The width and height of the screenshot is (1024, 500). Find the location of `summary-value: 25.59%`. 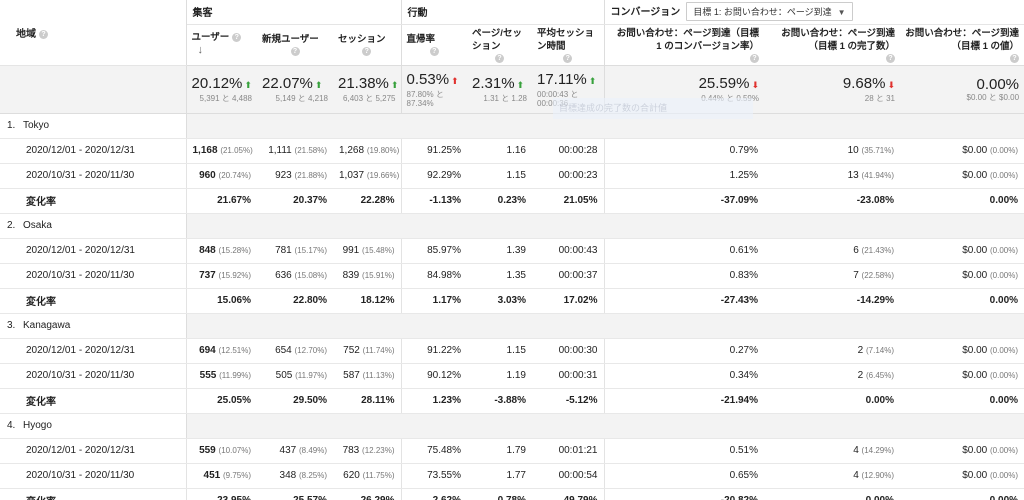

summary-value: 25.59% is located at coordinates (724, 83).